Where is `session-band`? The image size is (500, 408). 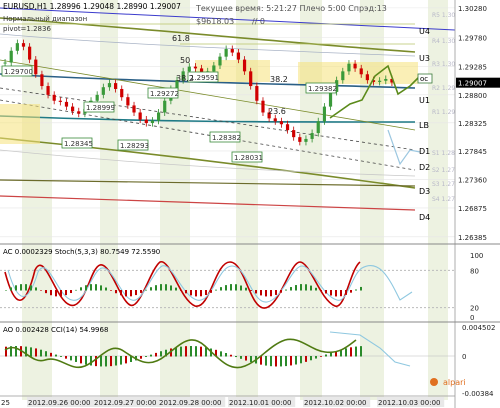
session-band is located at coordinates (311, 200).